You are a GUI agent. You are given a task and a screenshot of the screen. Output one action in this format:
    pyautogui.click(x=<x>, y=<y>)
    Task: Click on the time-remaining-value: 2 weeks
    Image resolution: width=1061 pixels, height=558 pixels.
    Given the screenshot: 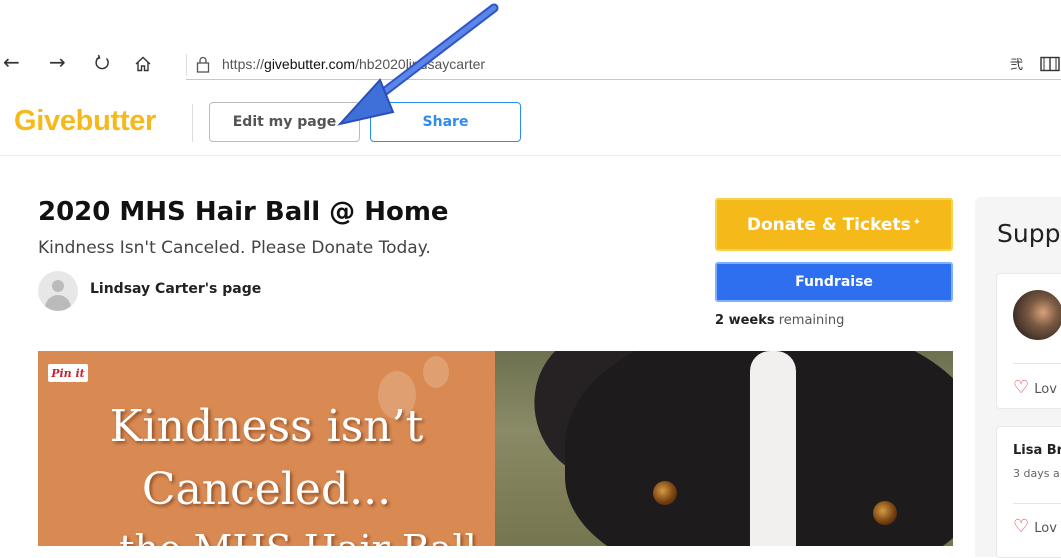 What is the action you would take?
    pyautogui.click(x=745, y=320)
    